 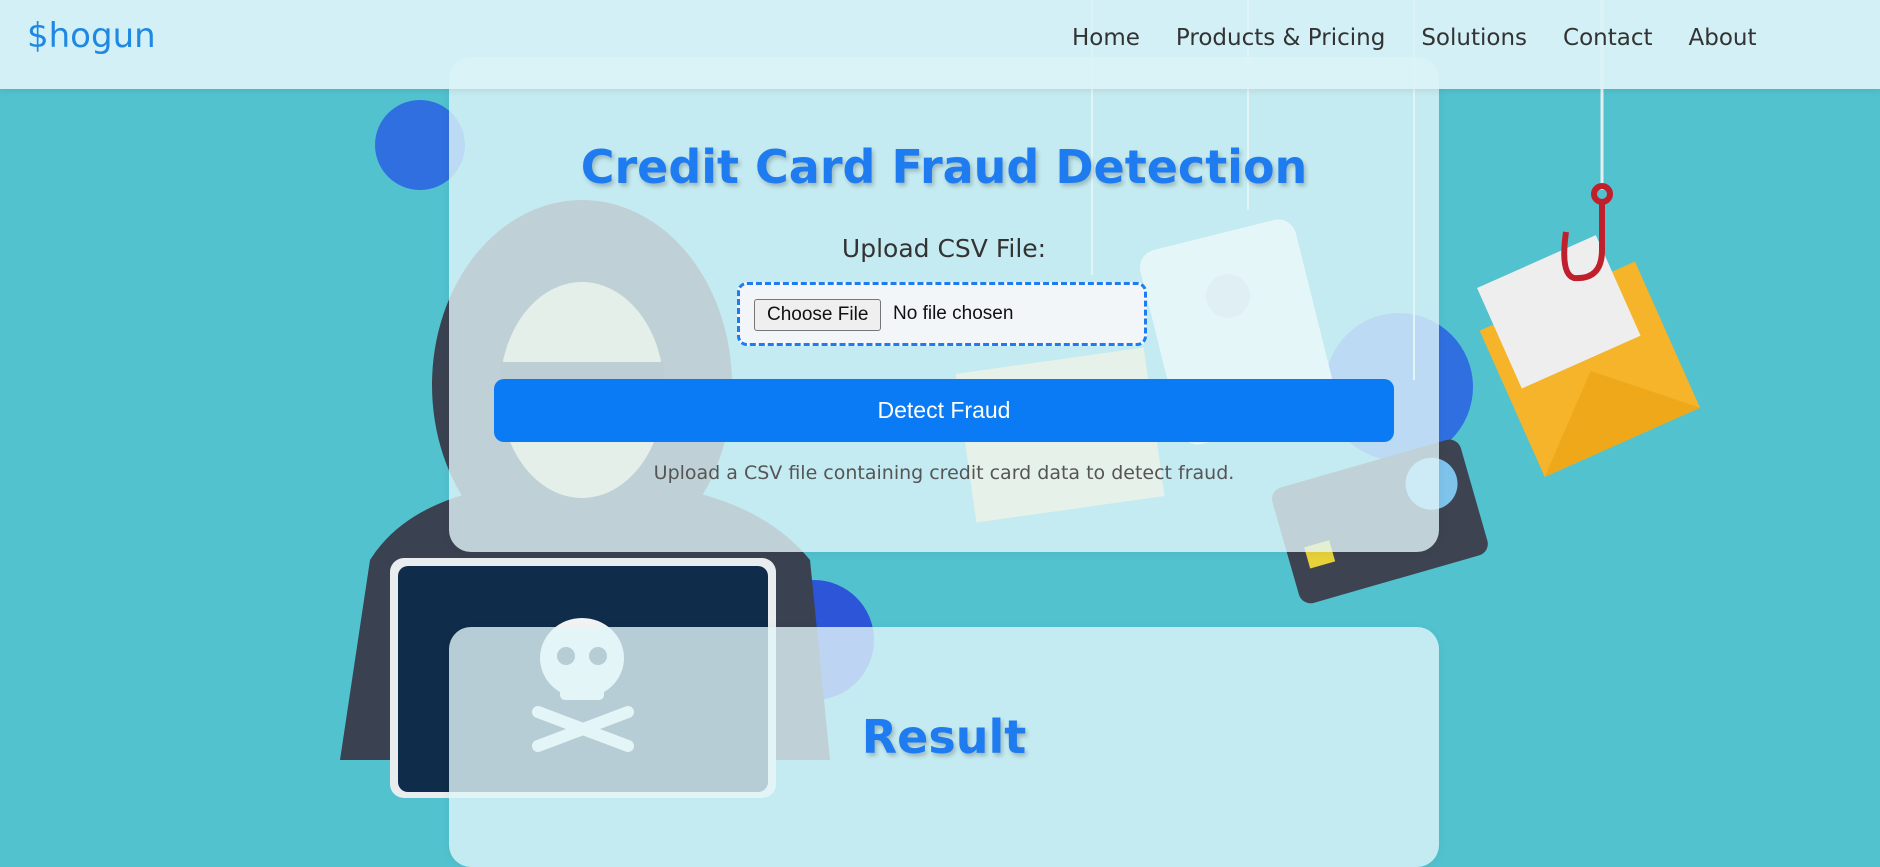 I want to click on brand-logo: $hogun, so click(x=91, y=36).